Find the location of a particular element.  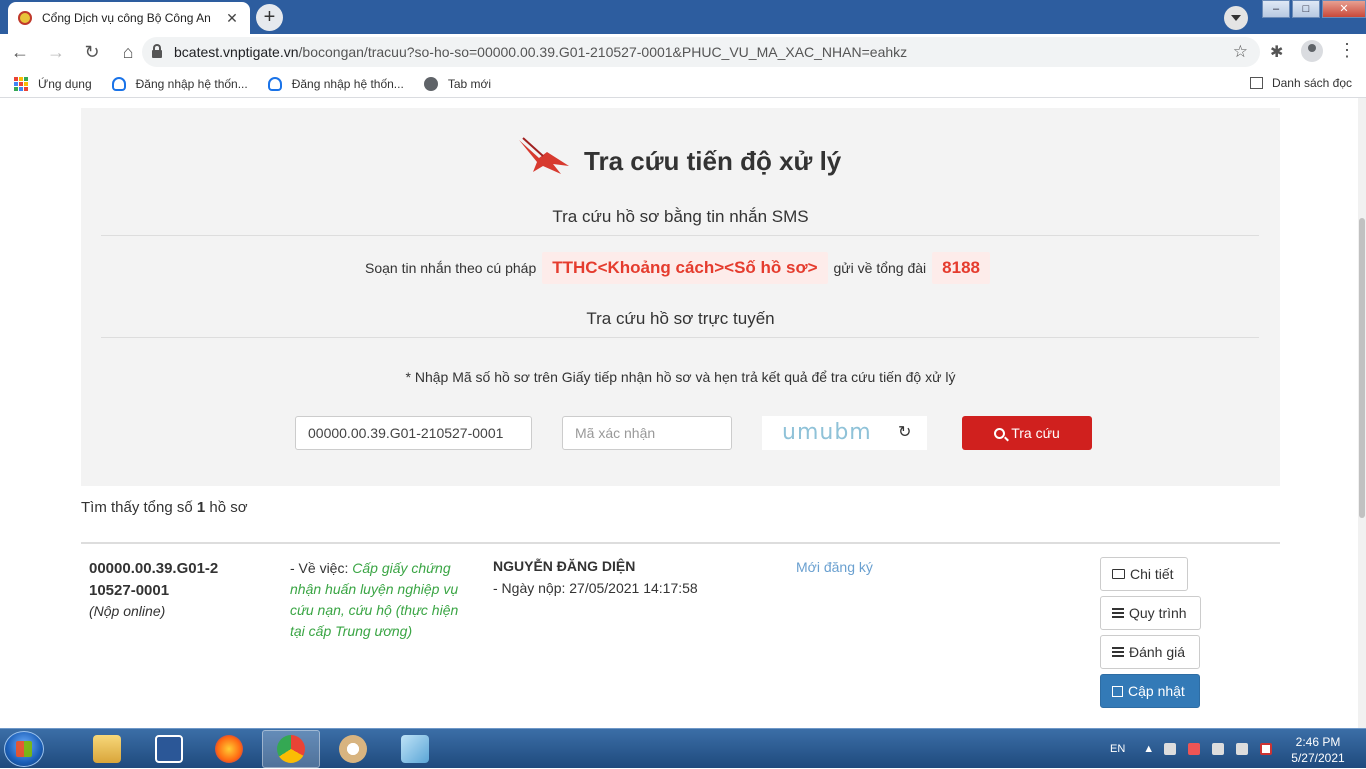

subject-label: - Về việc: is located at coordinates (319, 568).